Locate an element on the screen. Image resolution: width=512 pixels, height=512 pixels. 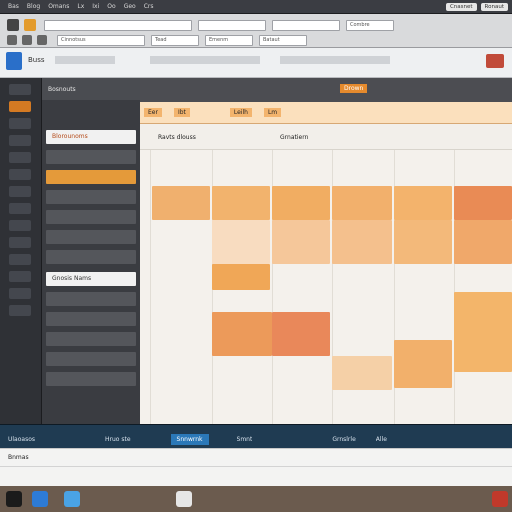
status-item: Grnslrle is located at coordinates (343, 439).